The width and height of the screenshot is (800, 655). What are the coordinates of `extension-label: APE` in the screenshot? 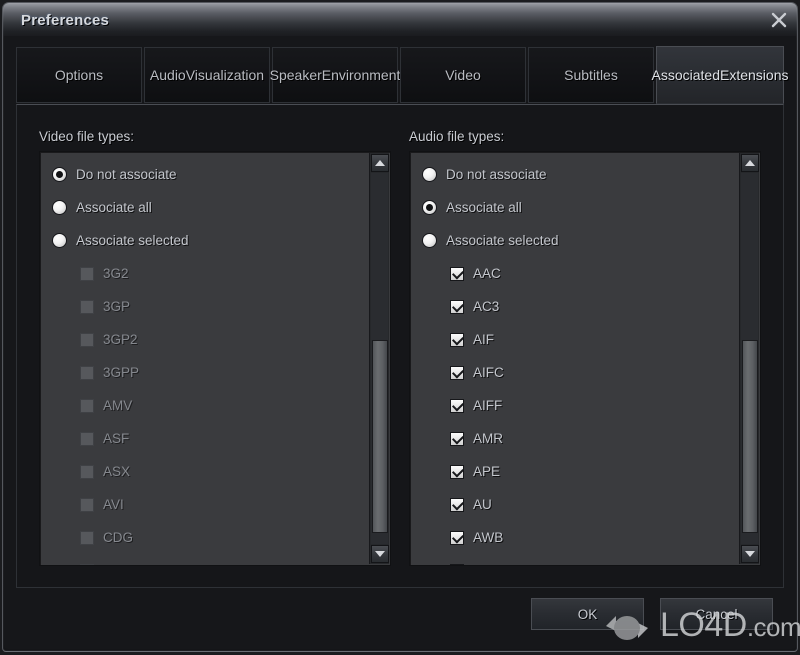 It's located at (487, 471).